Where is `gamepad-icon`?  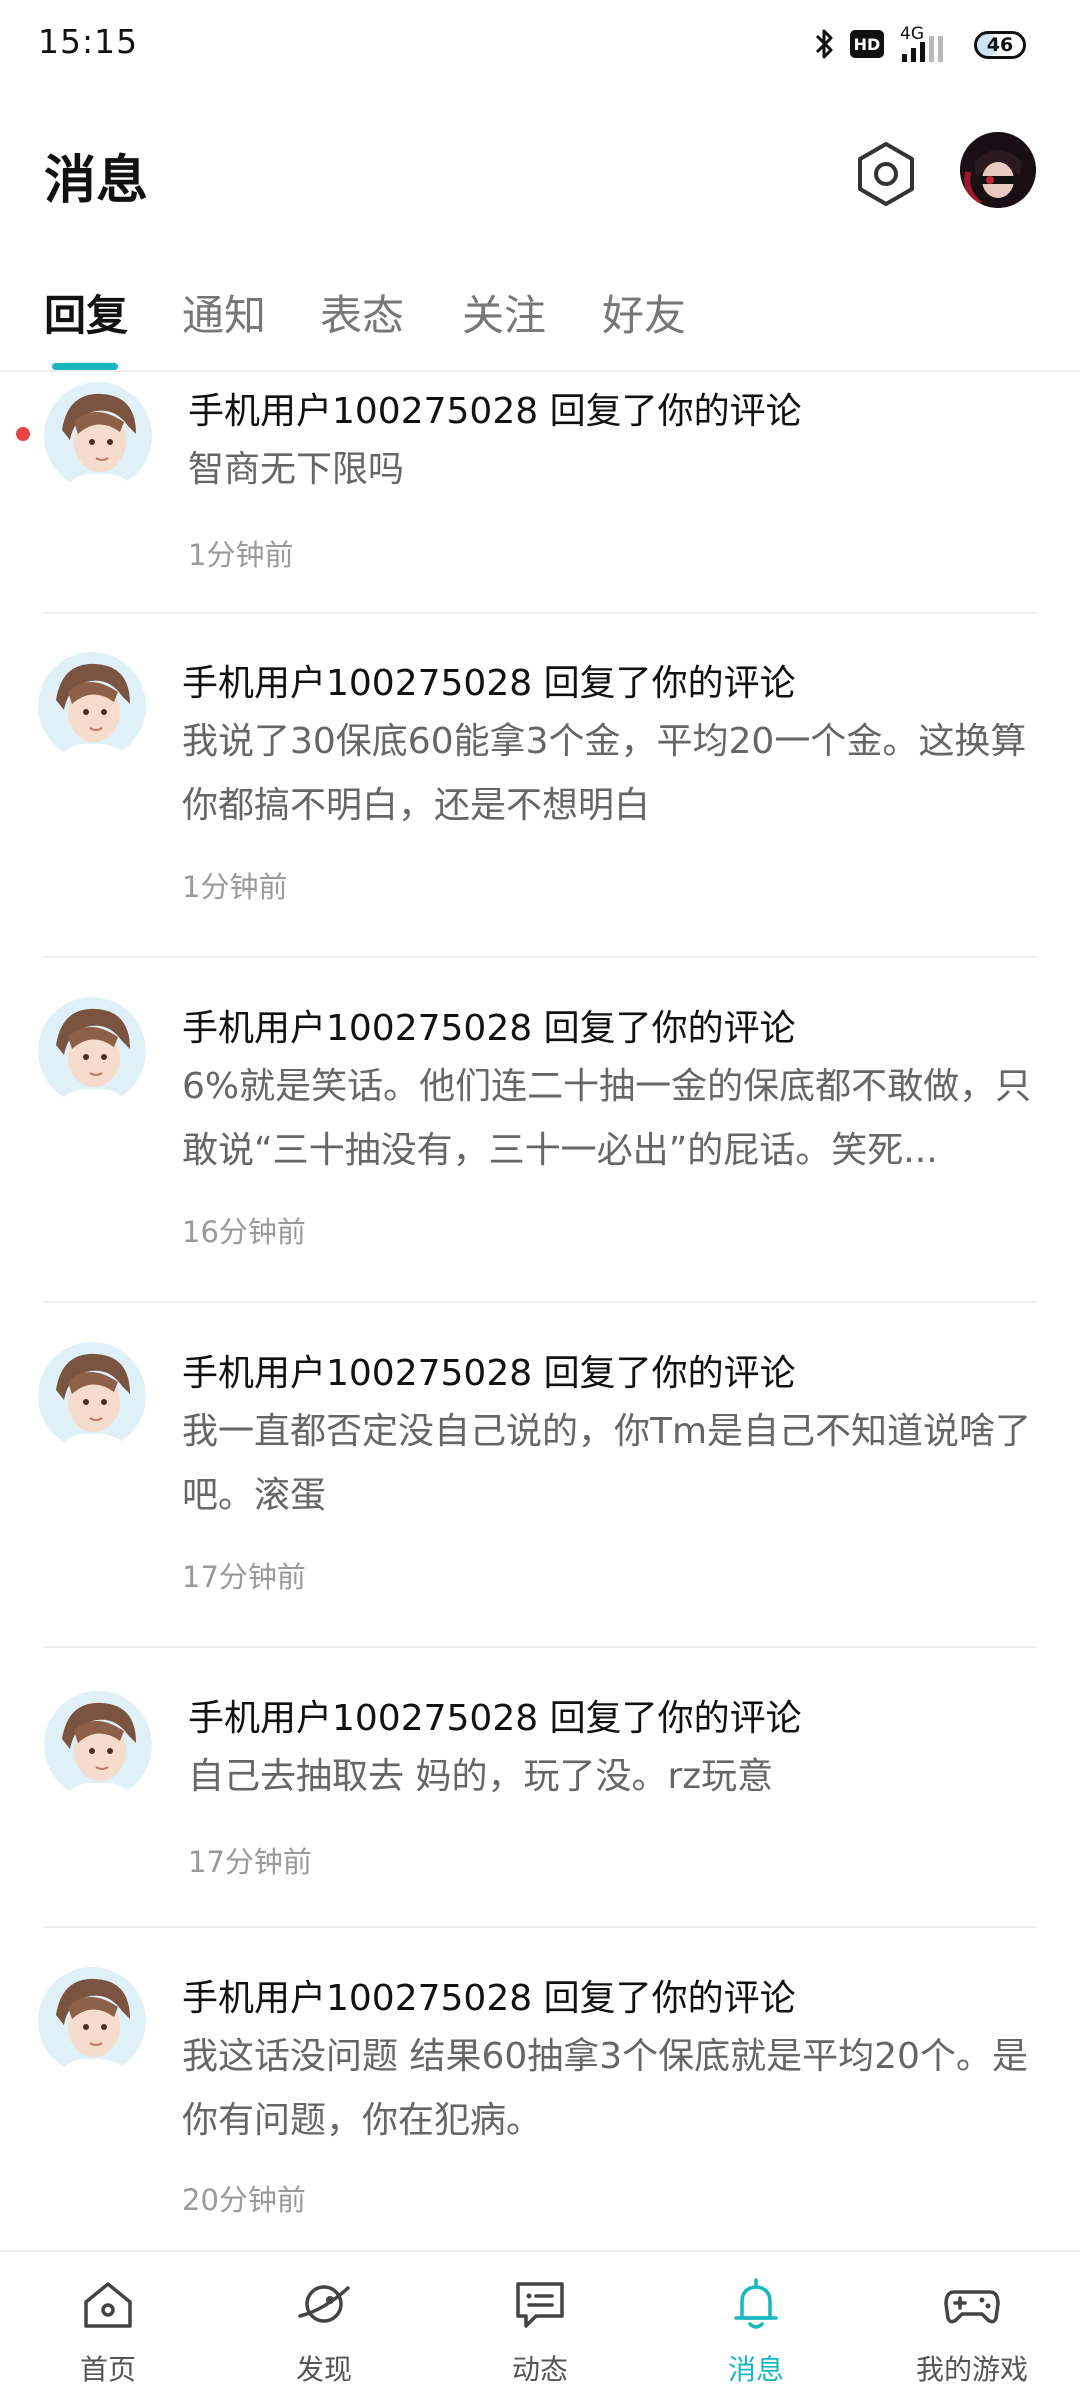 gamepad-icon is located at coordinates (972, 2307).